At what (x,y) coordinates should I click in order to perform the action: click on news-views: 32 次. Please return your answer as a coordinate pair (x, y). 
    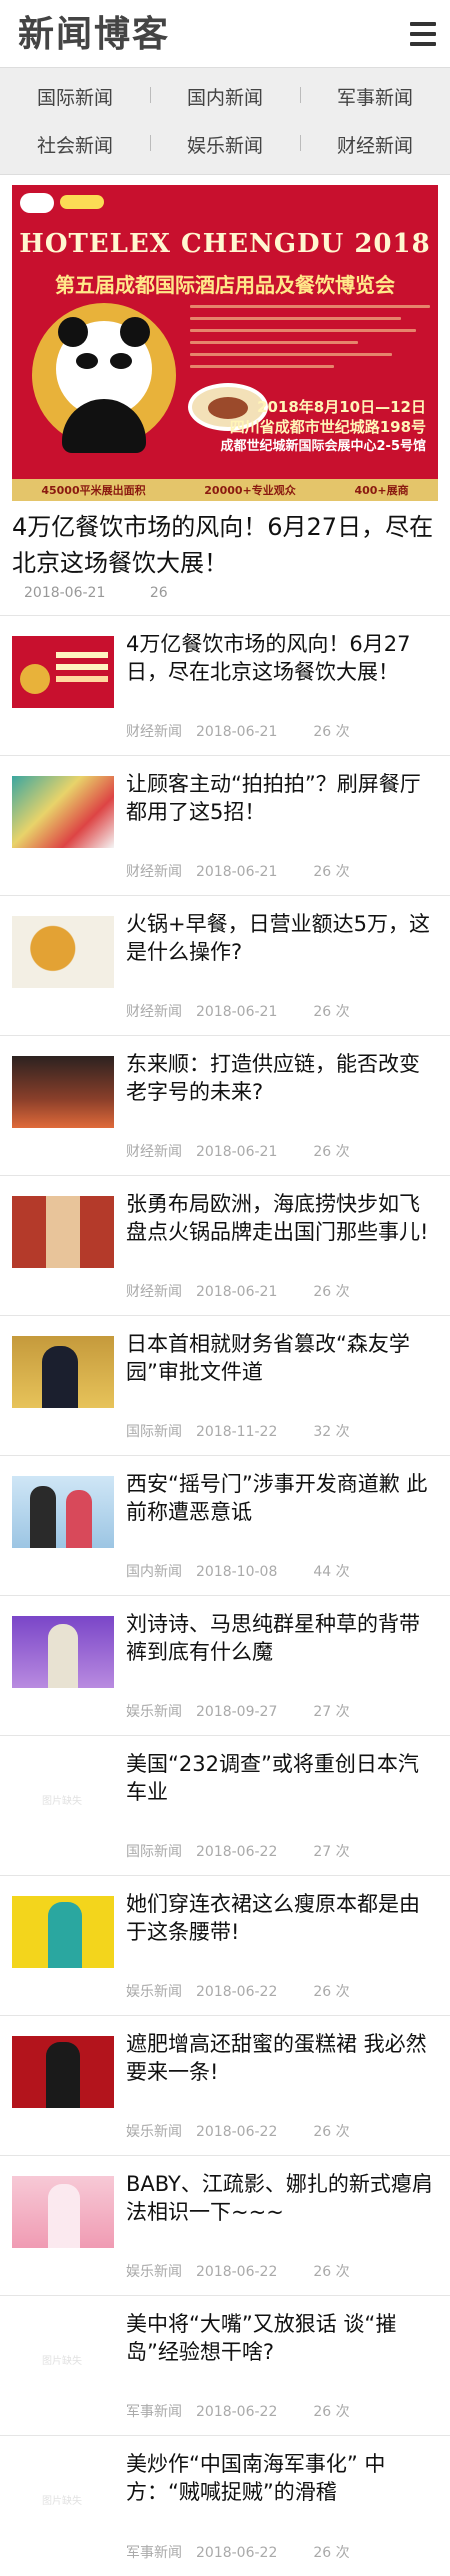
    Looking at the image, I should click on (331, 1432).